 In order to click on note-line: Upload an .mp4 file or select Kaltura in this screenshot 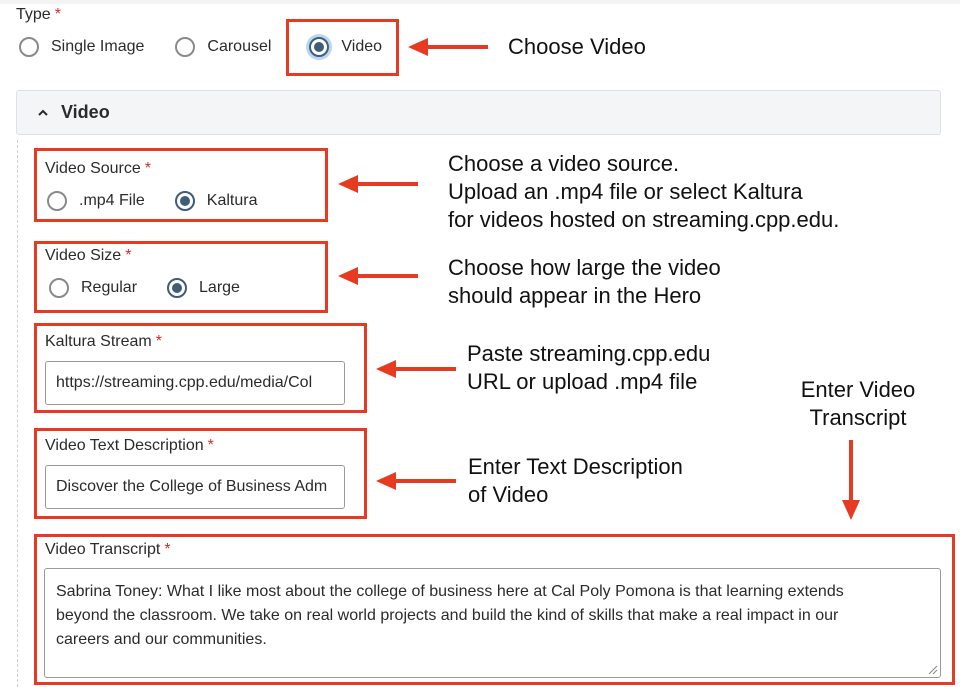, I will do `click(625, 191)`.